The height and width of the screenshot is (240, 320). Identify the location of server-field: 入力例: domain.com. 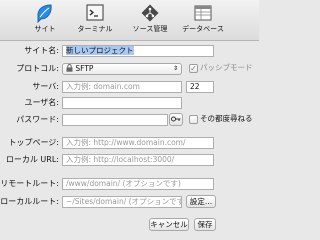
(122, 87).